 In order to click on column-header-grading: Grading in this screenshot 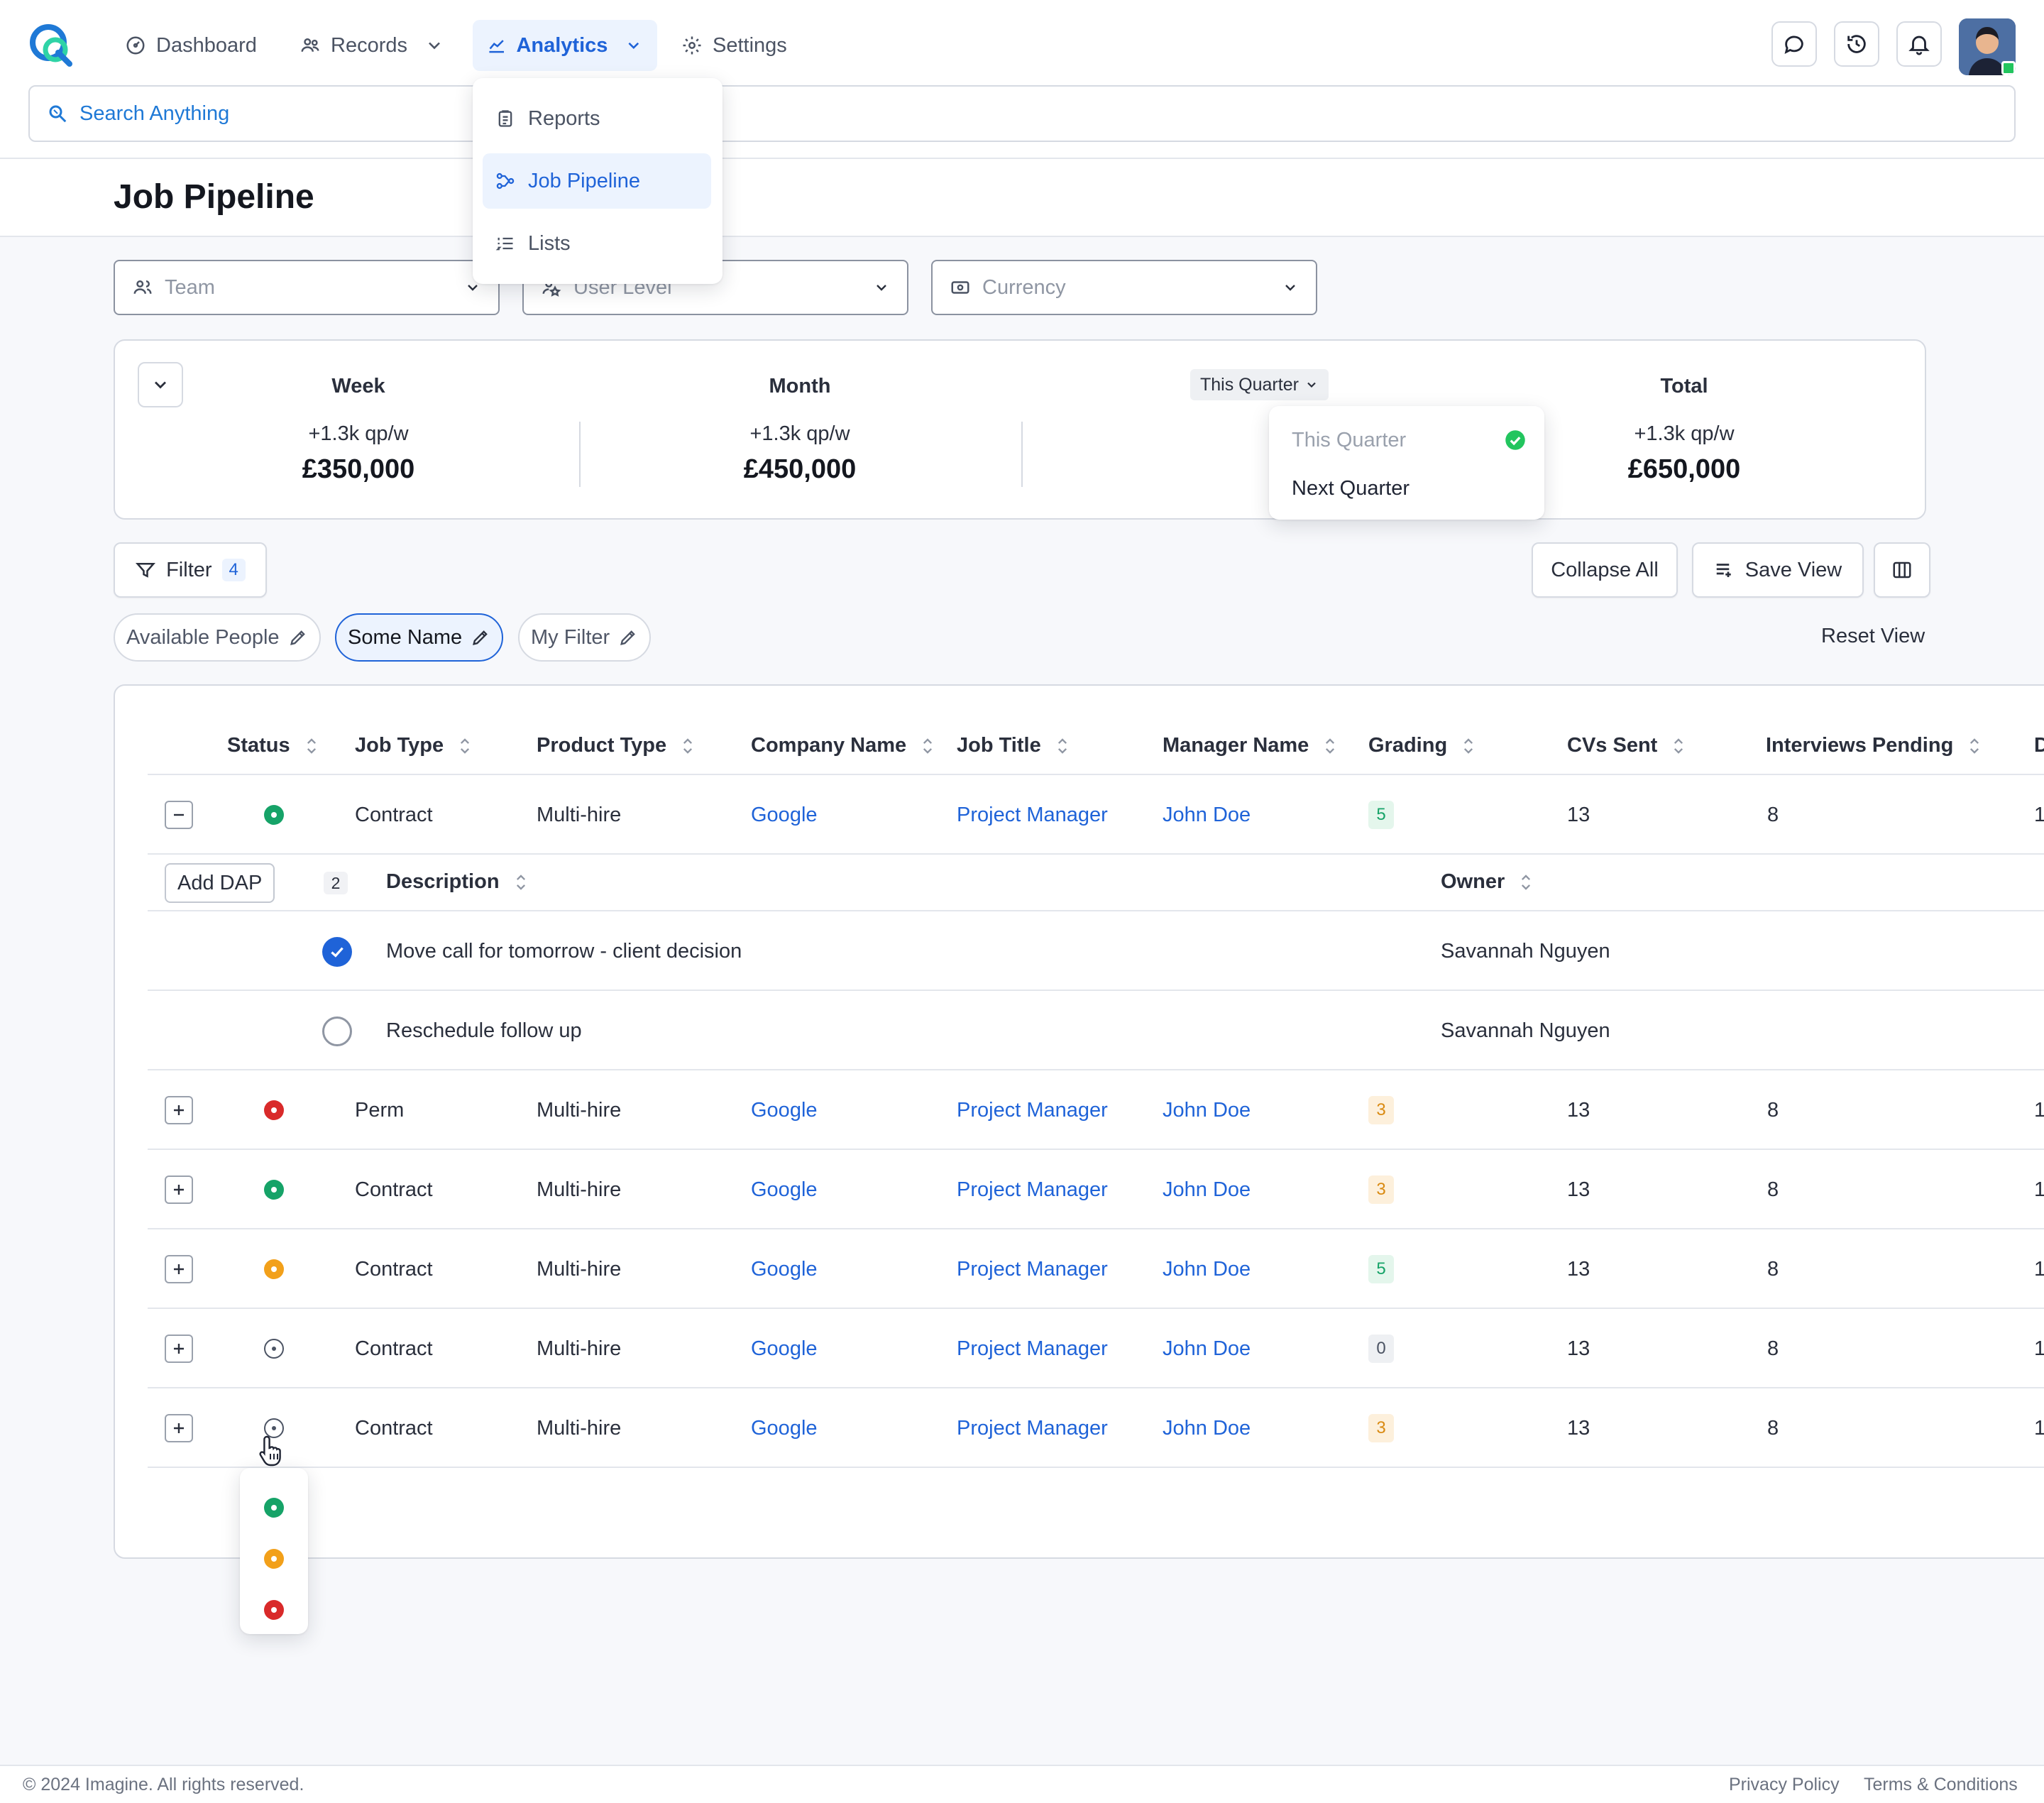, I will do `click(1421, 746)`.